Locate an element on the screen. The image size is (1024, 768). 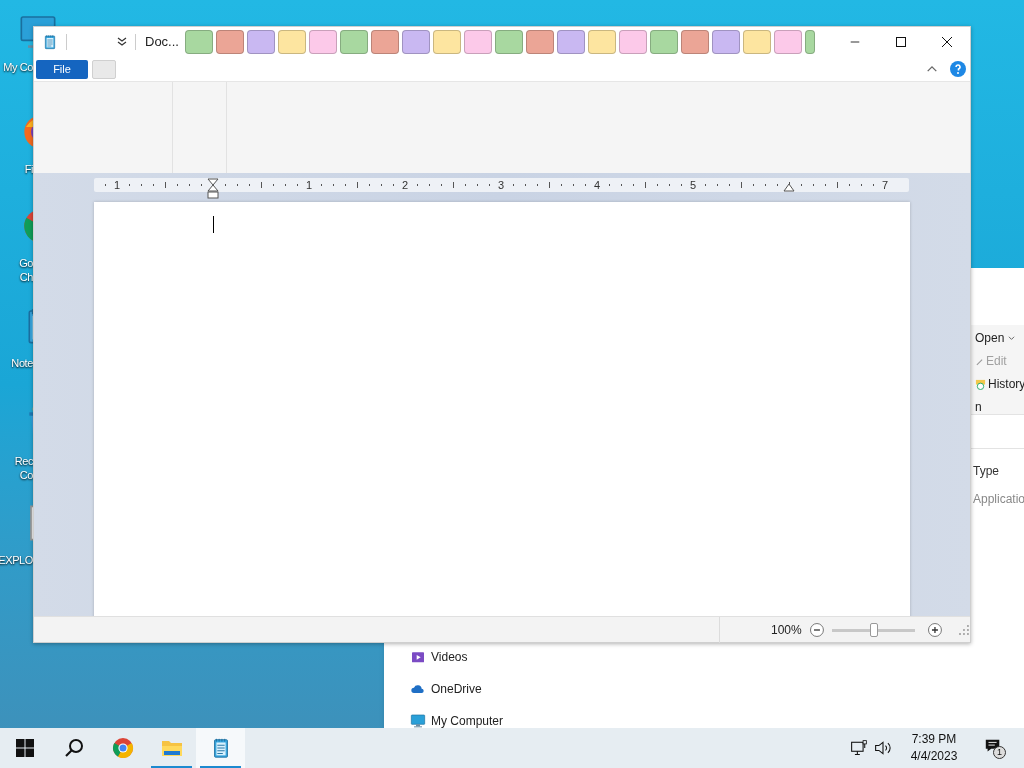
ruler-number: 4 is located at coordinates (597, 185).